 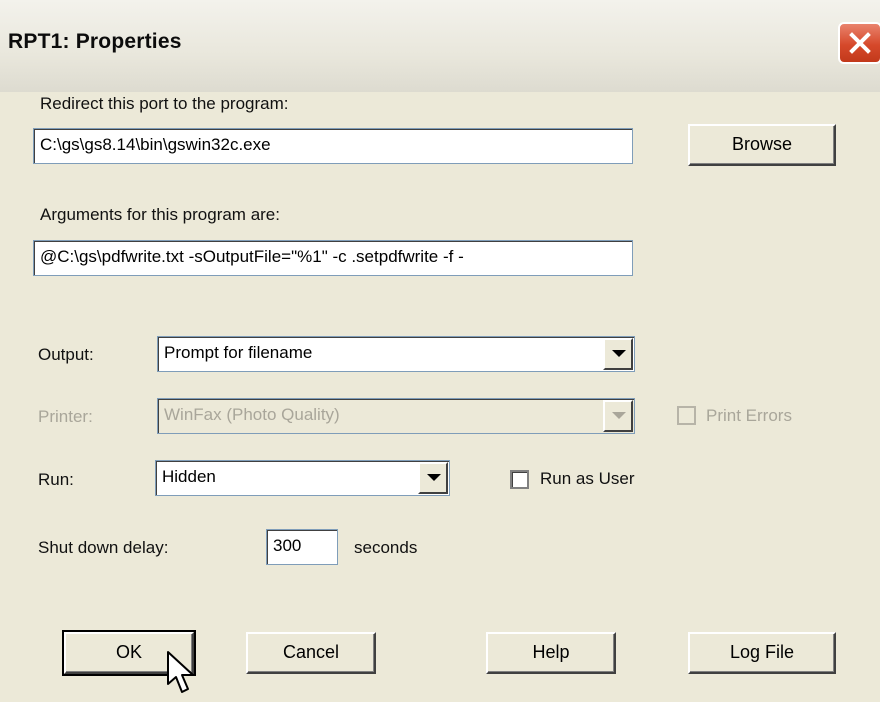 What do you see at coordinates (551, 653) in the screenshot?
I see `help-button: Help` at bounding box center [551, 653].